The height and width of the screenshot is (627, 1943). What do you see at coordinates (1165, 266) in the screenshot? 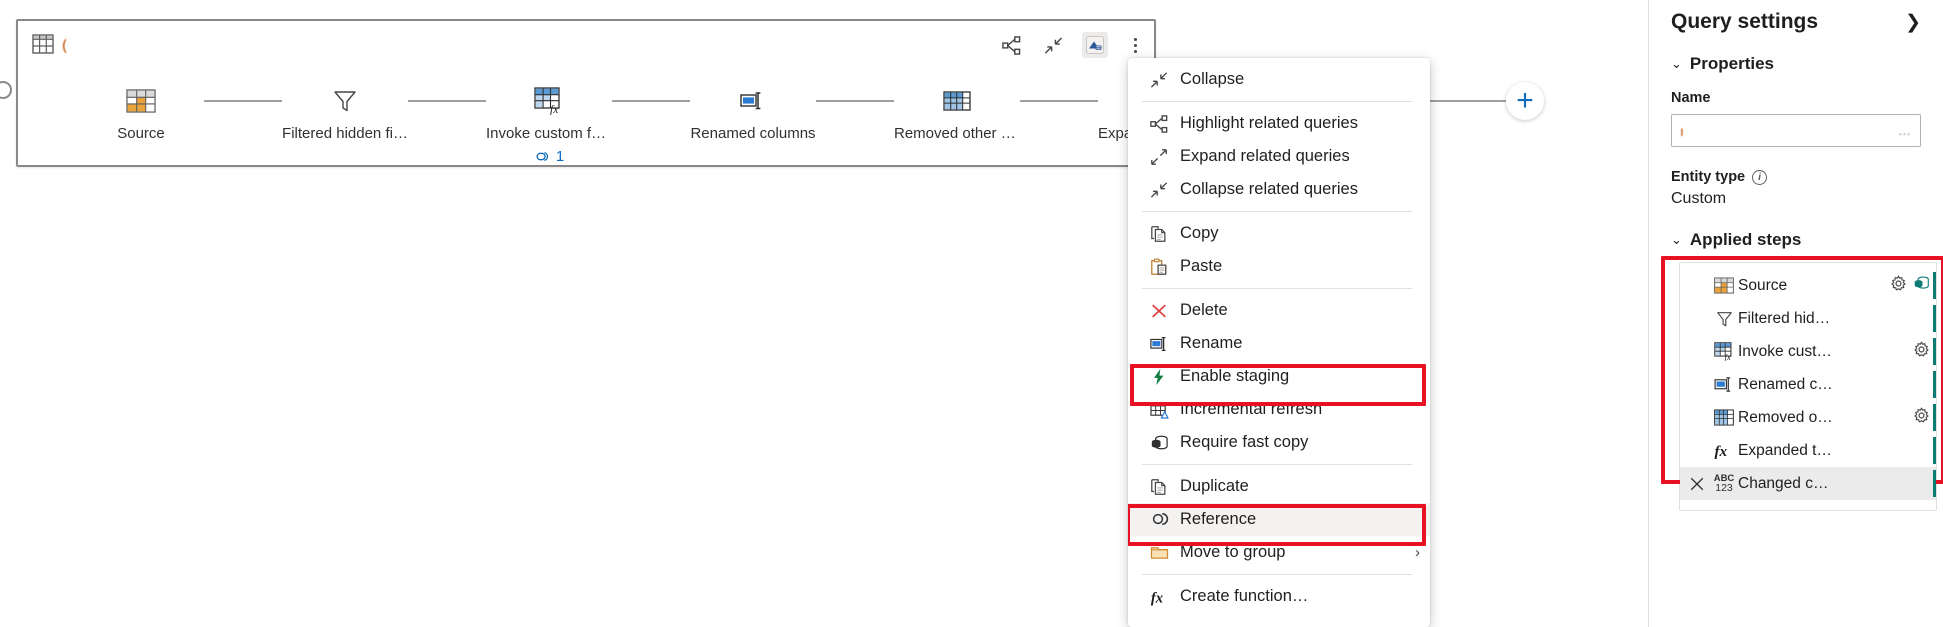
I see `paste-icon` at bounding box center [1165, 266].